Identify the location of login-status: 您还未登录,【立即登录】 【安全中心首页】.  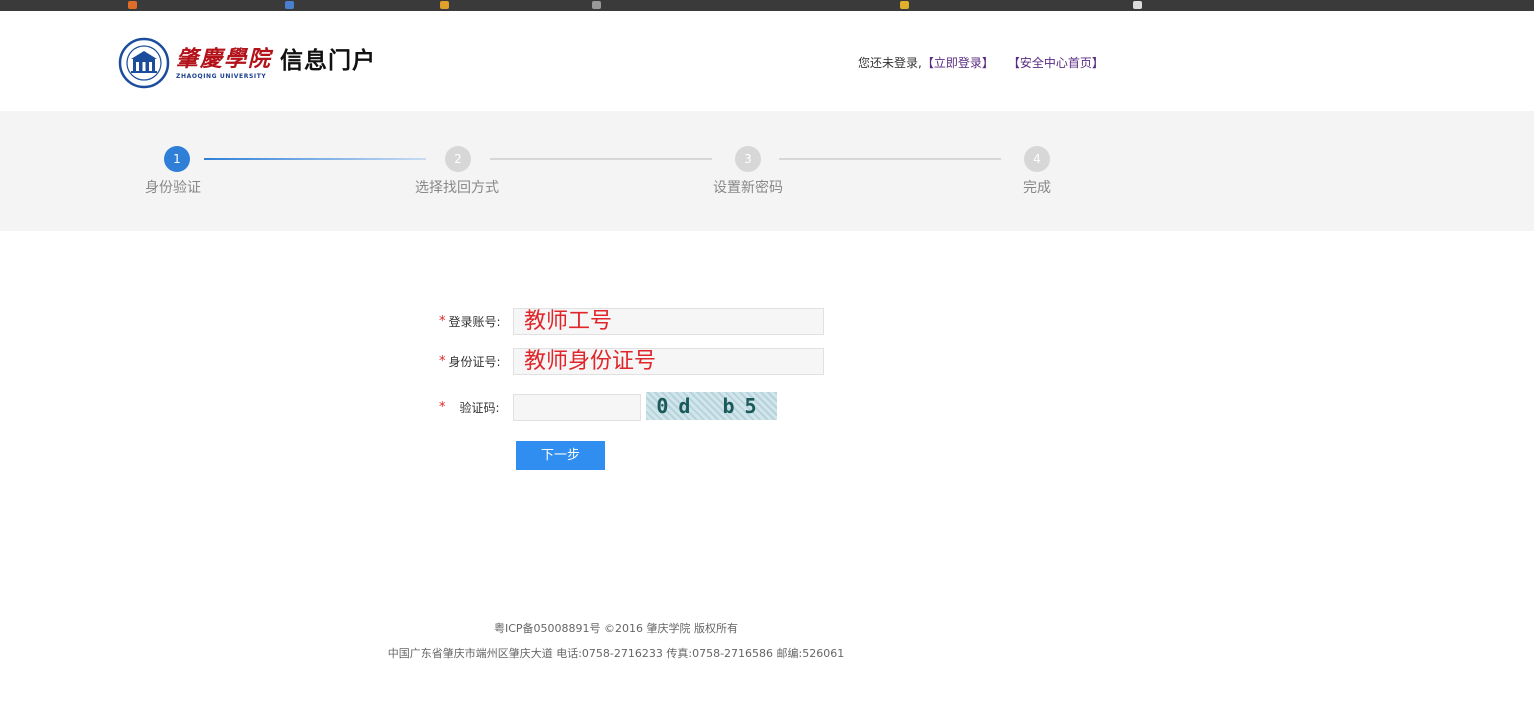
(981, 62).